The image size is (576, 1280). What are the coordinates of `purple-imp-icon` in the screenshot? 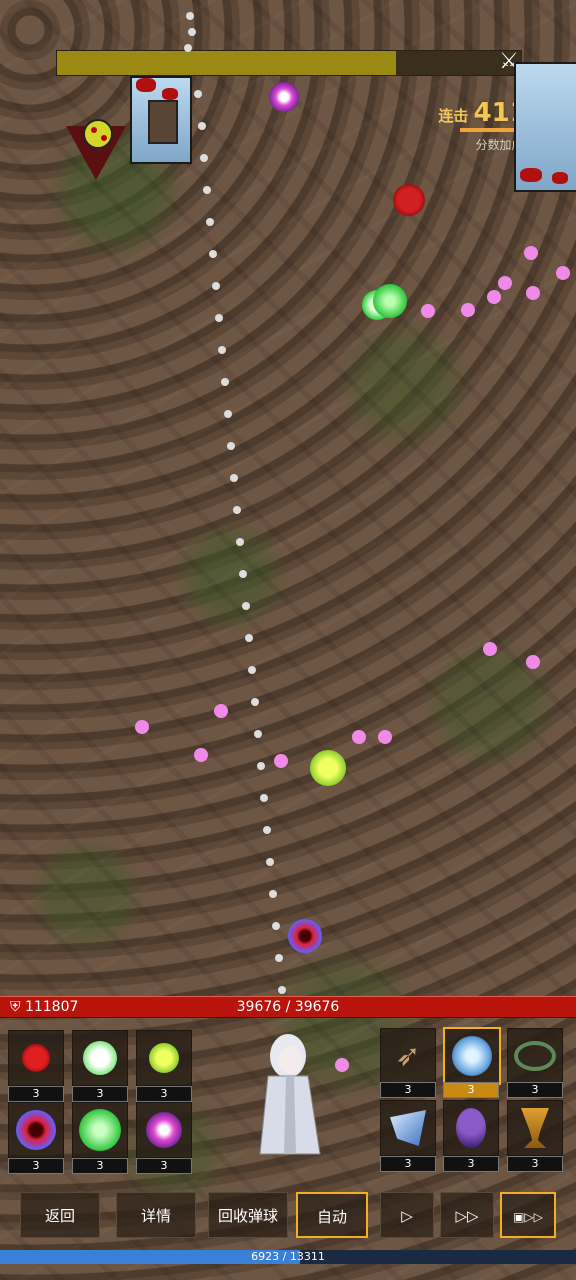 It's located at (471, 1128).